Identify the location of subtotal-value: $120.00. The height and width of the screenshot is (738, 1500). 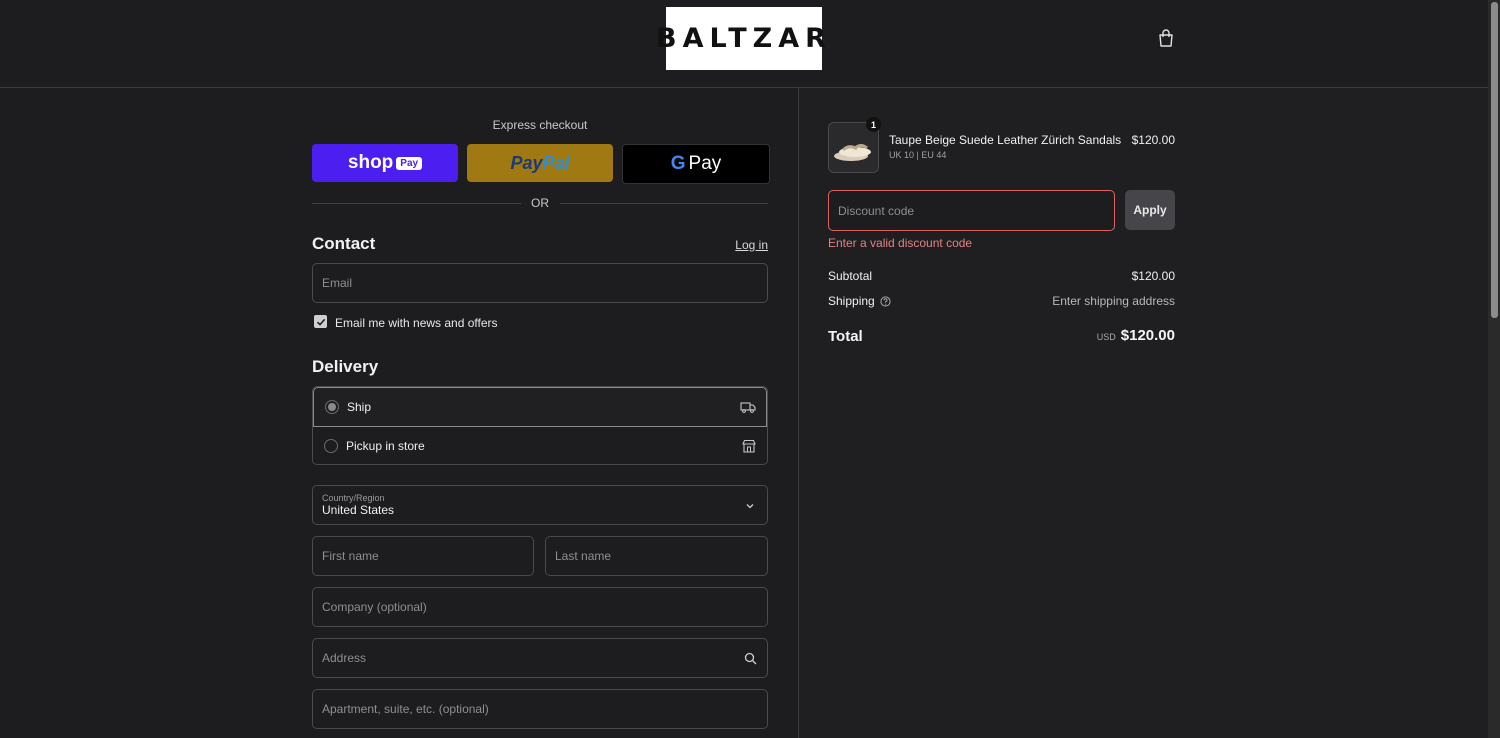
(1153, 276).